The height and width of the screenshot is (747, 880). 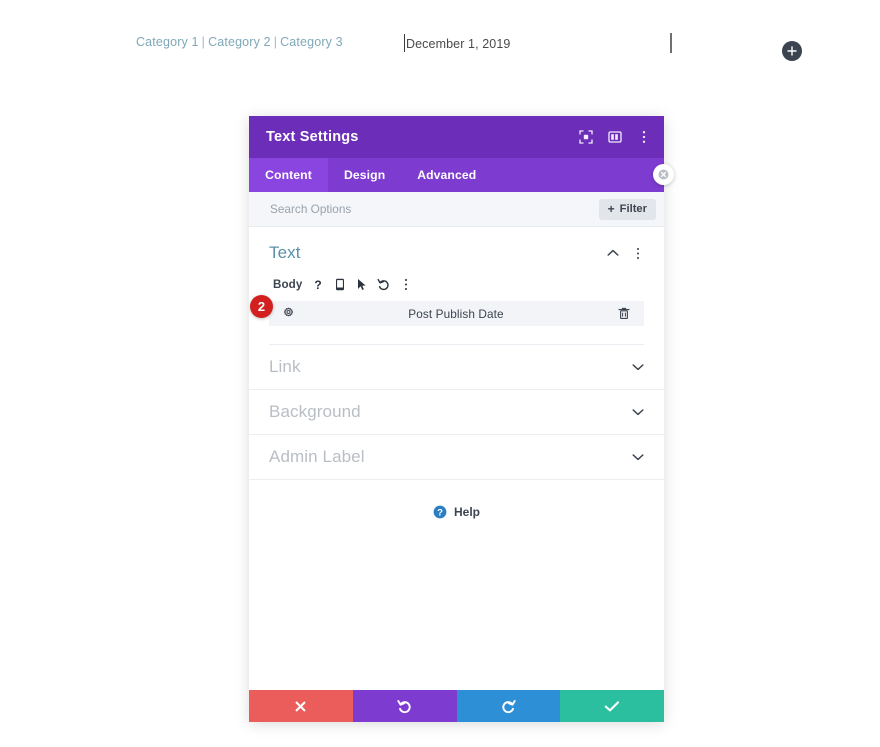 What do you see at coordinates (671, 43) in the screenshot?
I see `column-edge-marker` at bounding box center [671, 43].